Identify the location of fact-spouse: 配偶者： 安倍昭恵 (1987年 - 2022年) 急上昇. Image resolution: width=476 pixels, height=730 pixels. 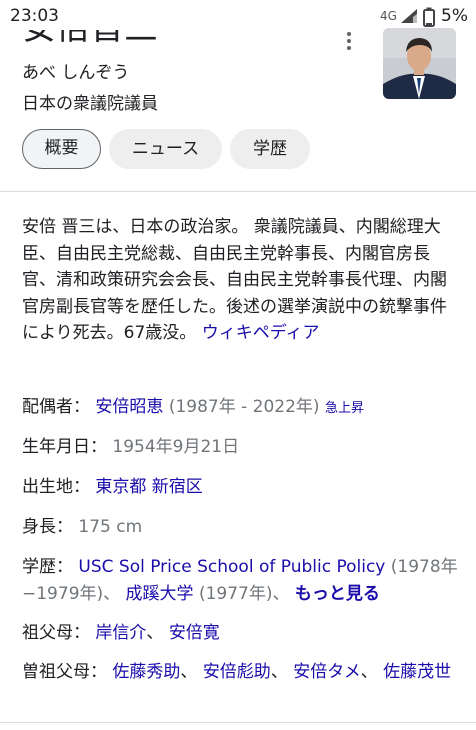
(242, 408).